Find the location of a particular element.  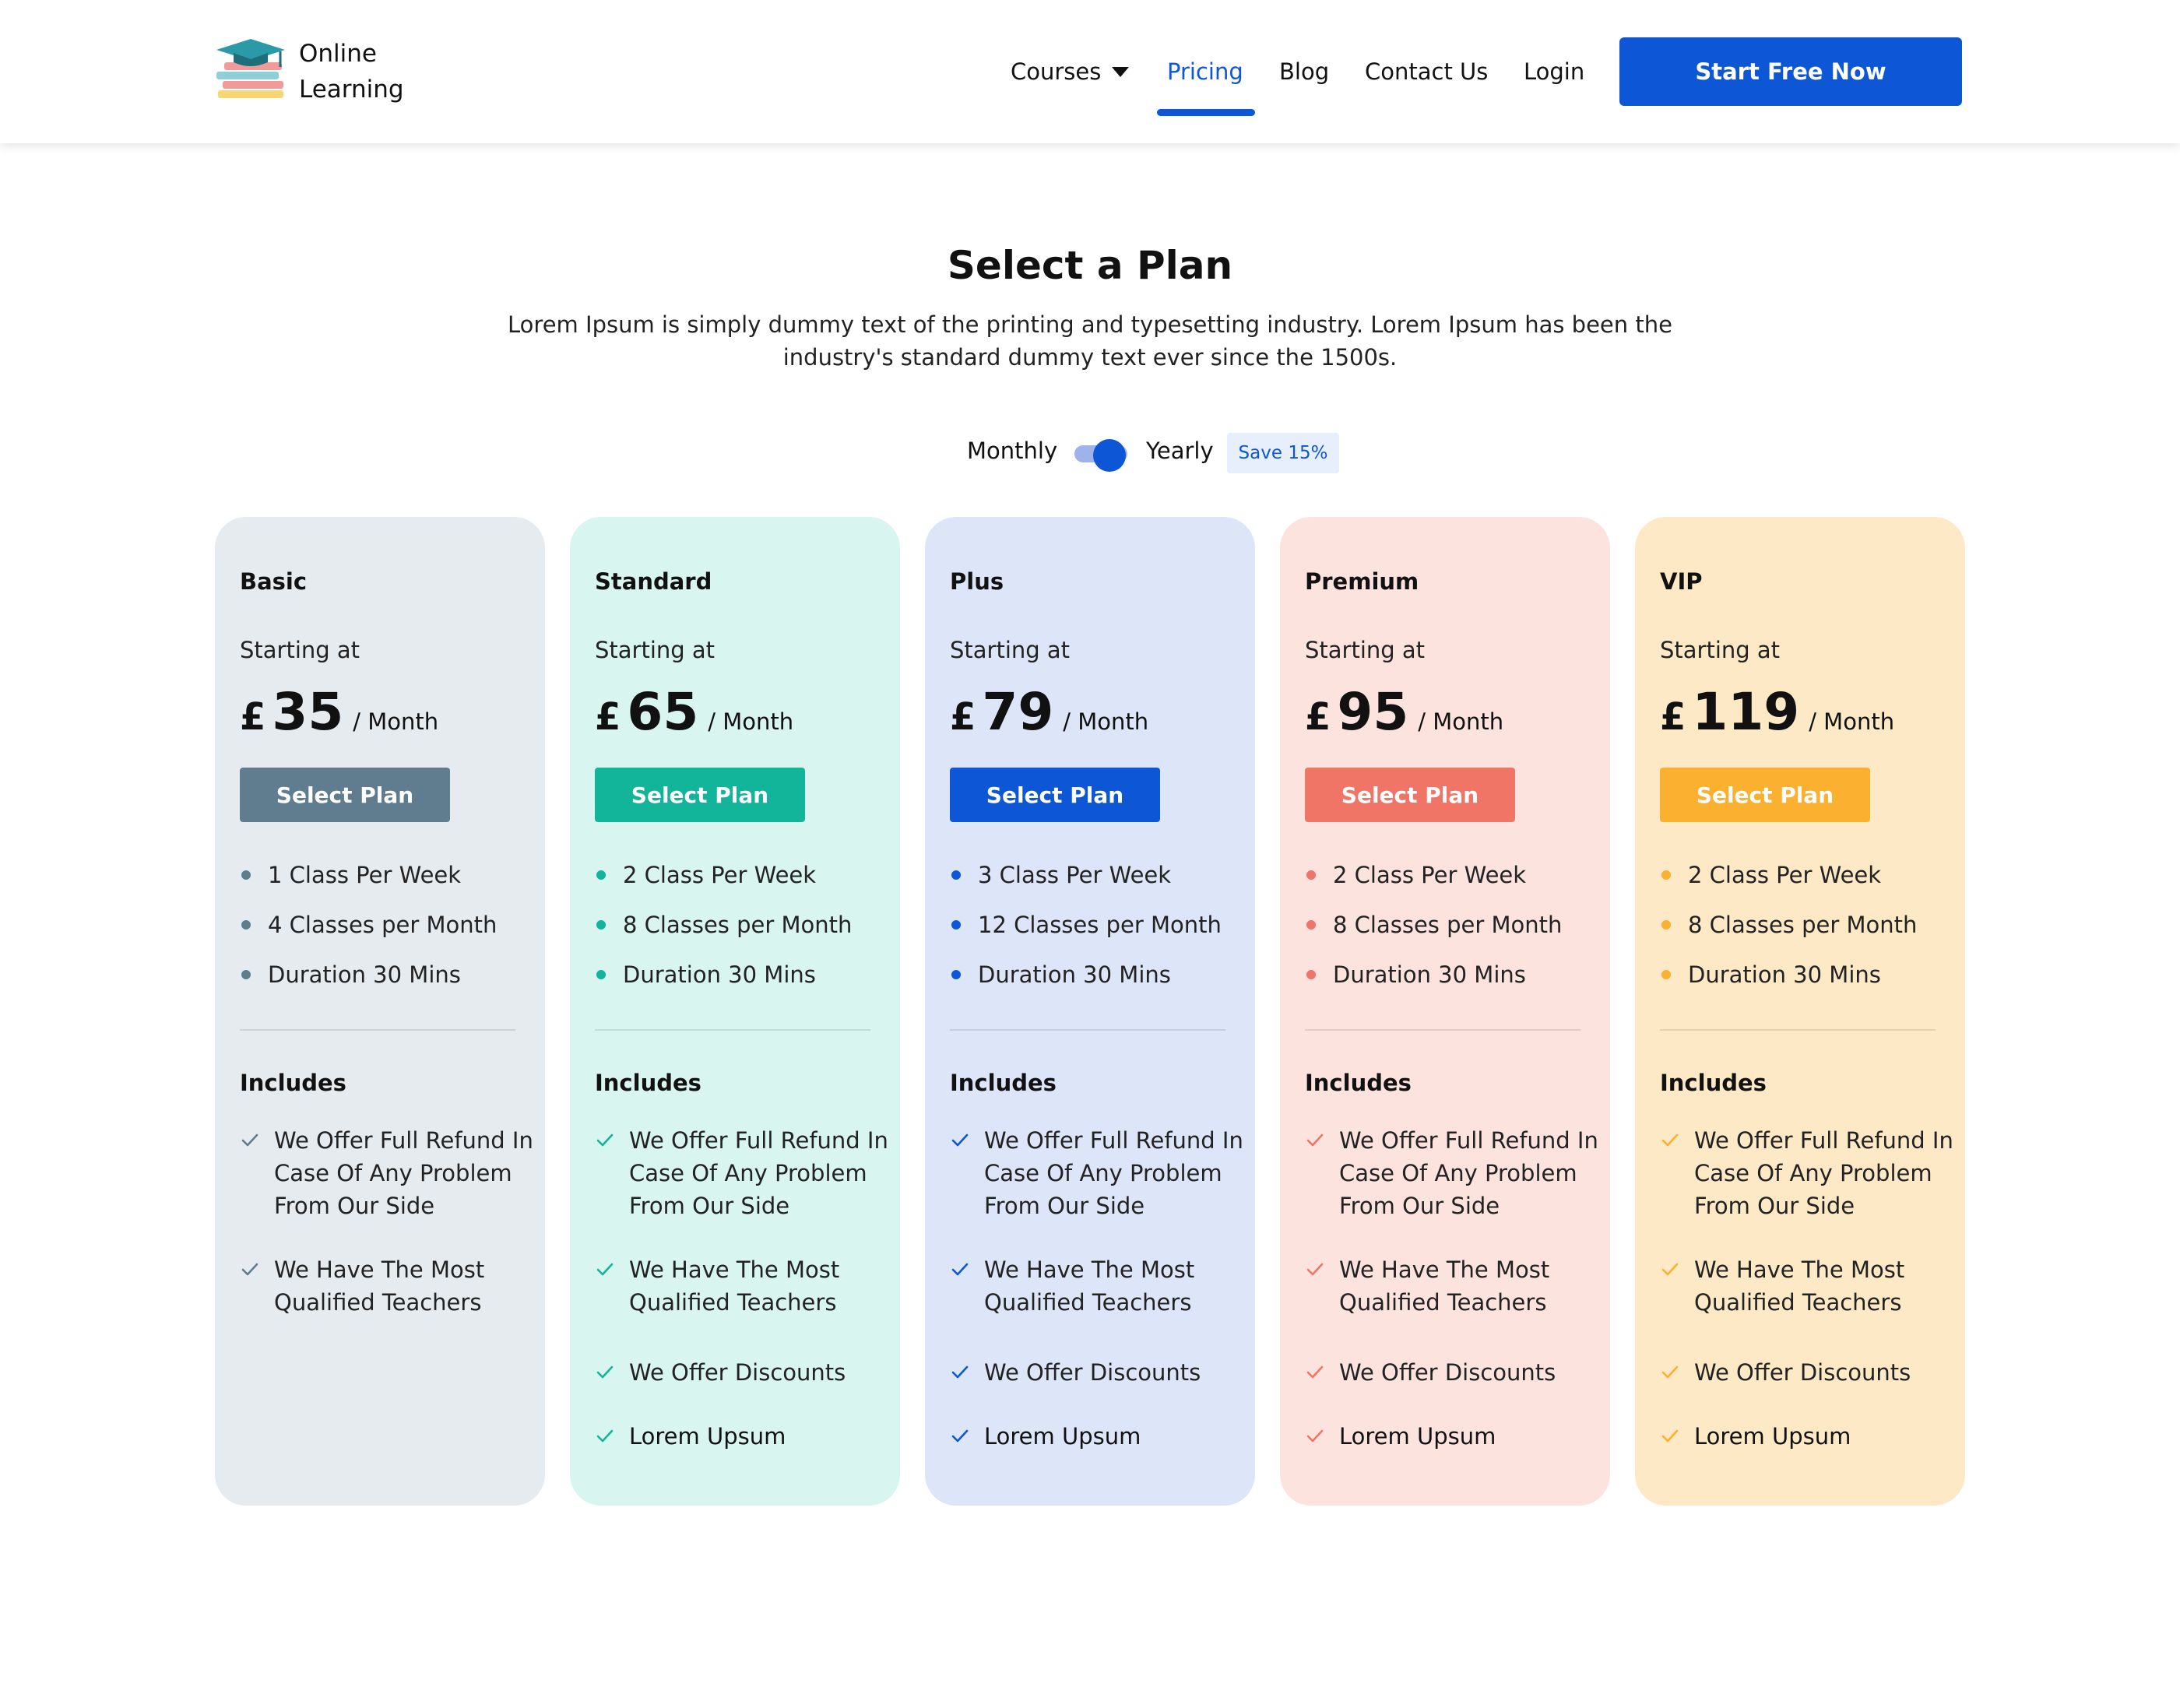

plan-price: £35 / Month is located at coordinates (339, 712).